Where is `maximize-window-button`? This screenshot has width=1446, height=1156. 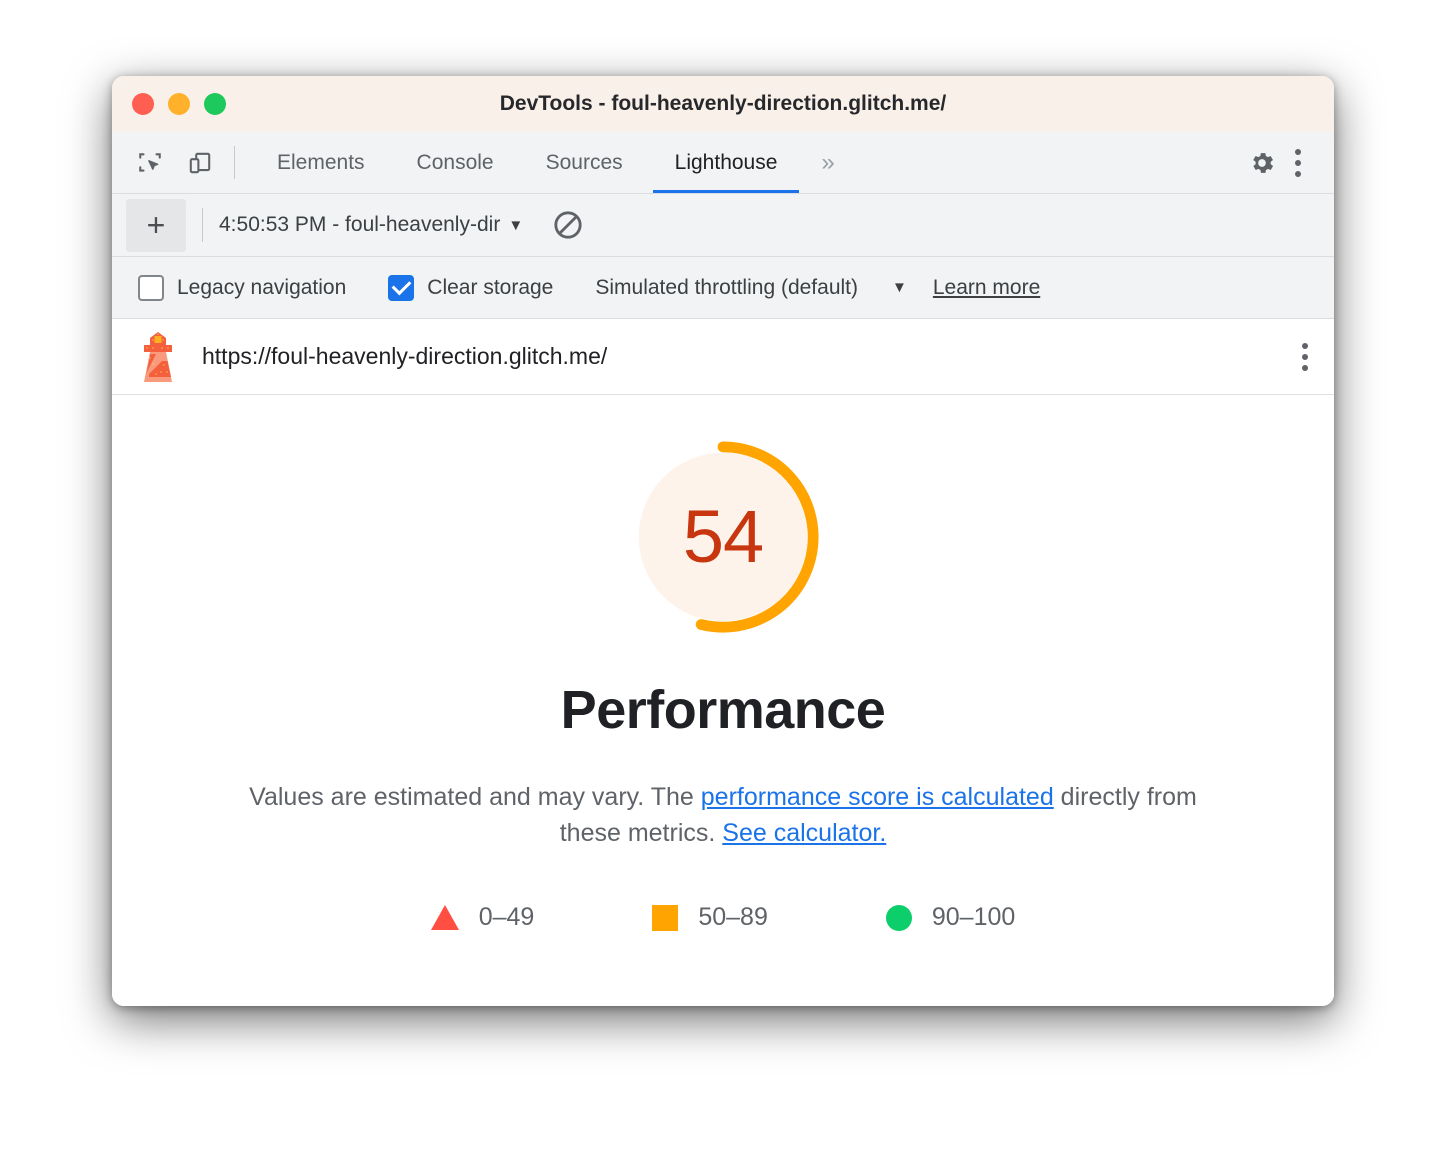
maximize-window-button is located at coordinates (215, 104).